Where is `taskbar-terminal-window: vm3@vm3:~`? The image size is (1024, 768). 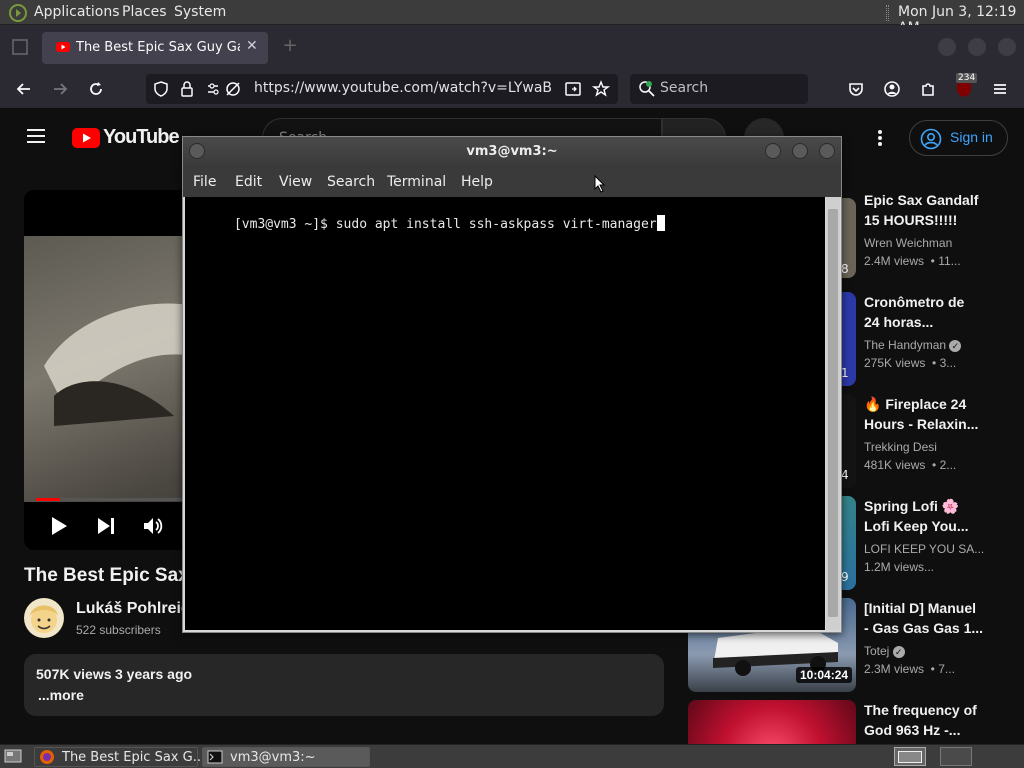
taskbar-terminal-window: vm3@vm3:~ is located at coordinates (286, 757).